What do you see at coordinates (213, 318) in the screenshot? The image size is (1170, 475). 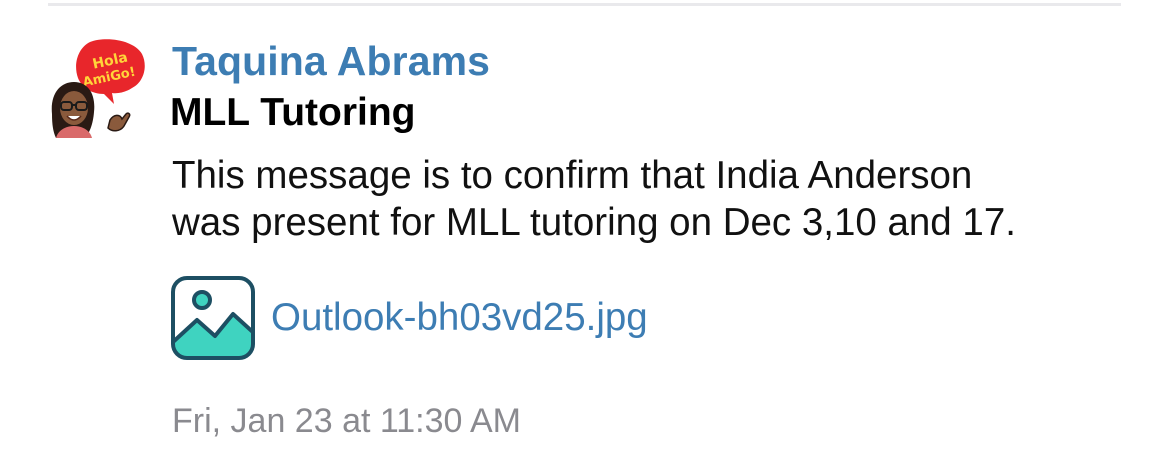 I see `image-file-icon` at bounding box center [213, 318].